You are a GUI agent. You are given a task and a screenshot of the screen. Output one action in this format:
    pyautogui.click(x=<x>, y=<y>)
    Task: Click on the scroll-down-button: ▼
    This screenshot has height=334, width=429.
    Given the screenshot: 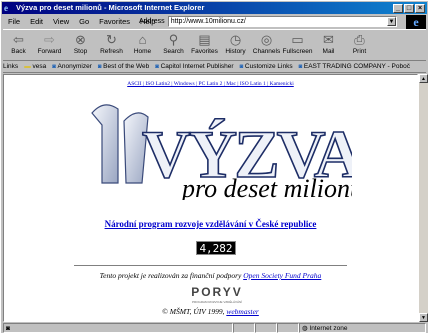 What is the action you would take?
    pyautogui.click(x=423, y=317)
    